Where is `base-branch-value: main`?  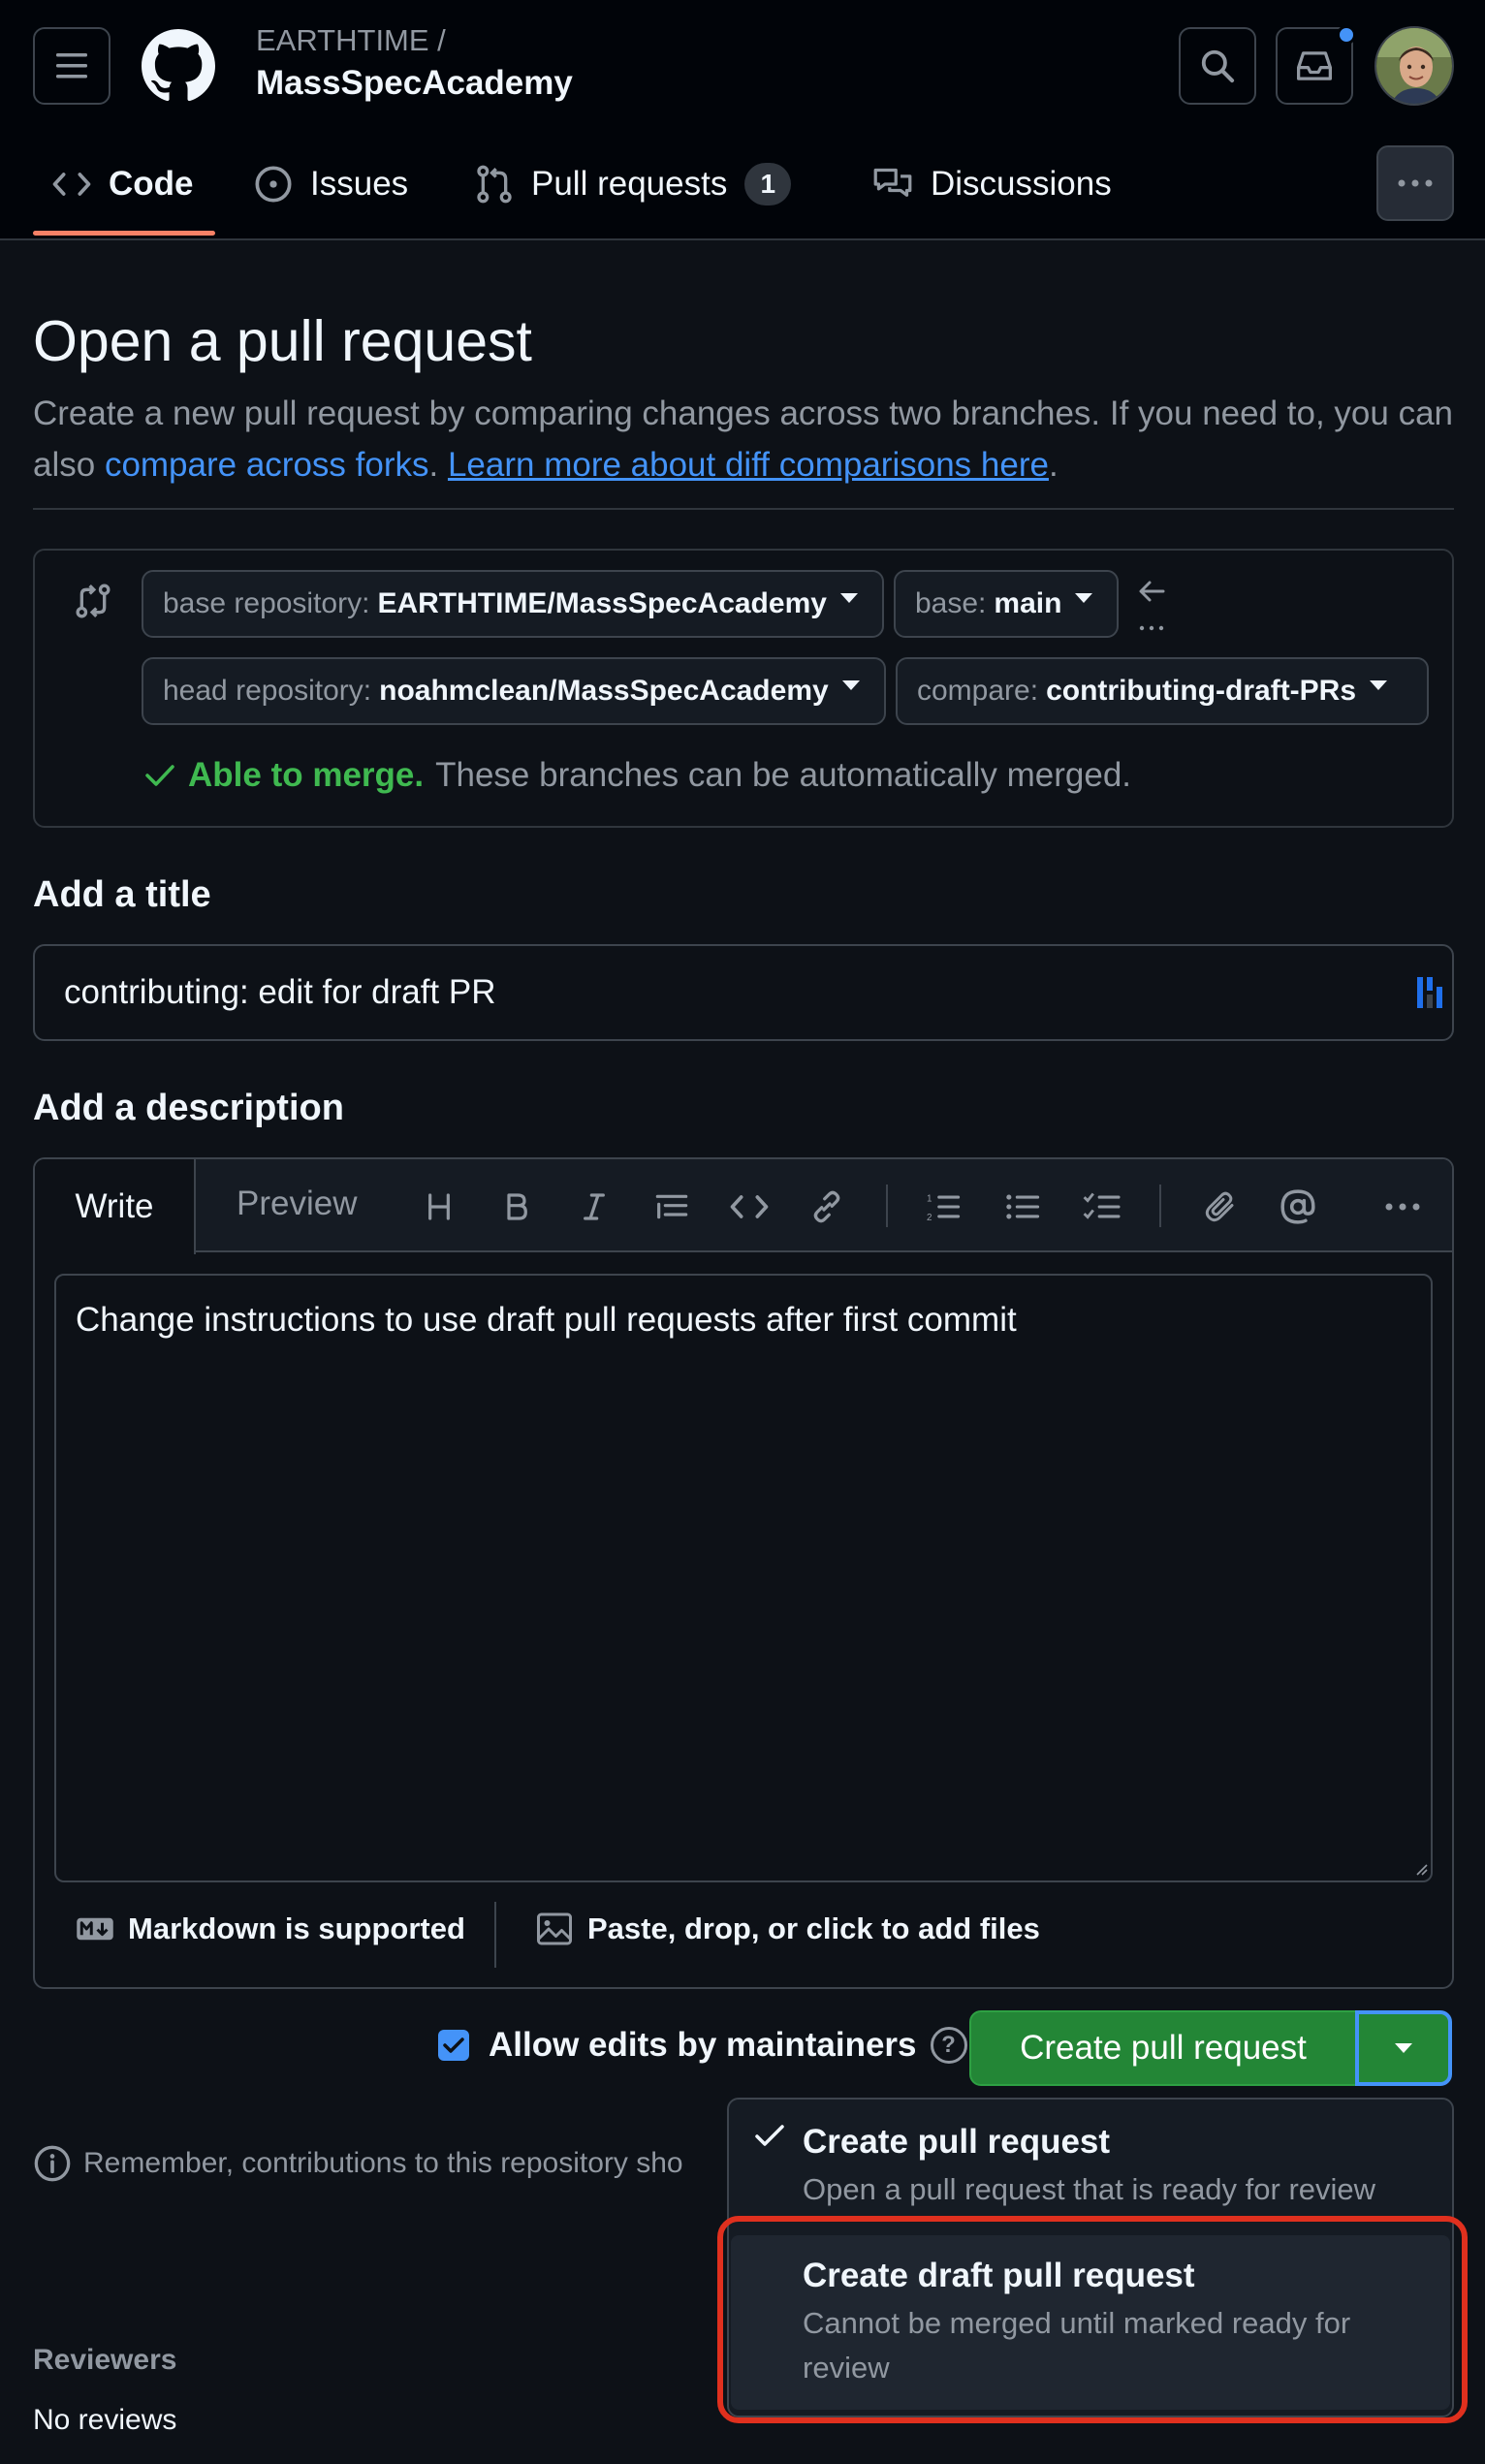 base-branch-value: main is located at coordinates (1028, 603).